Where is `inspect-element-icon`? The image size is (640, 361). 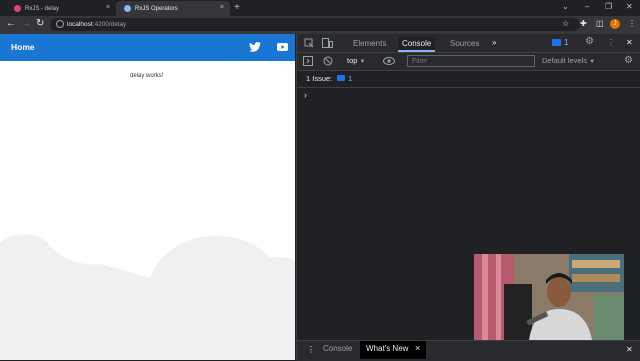 inspect-element-icon is located at coordinates (309, 43).